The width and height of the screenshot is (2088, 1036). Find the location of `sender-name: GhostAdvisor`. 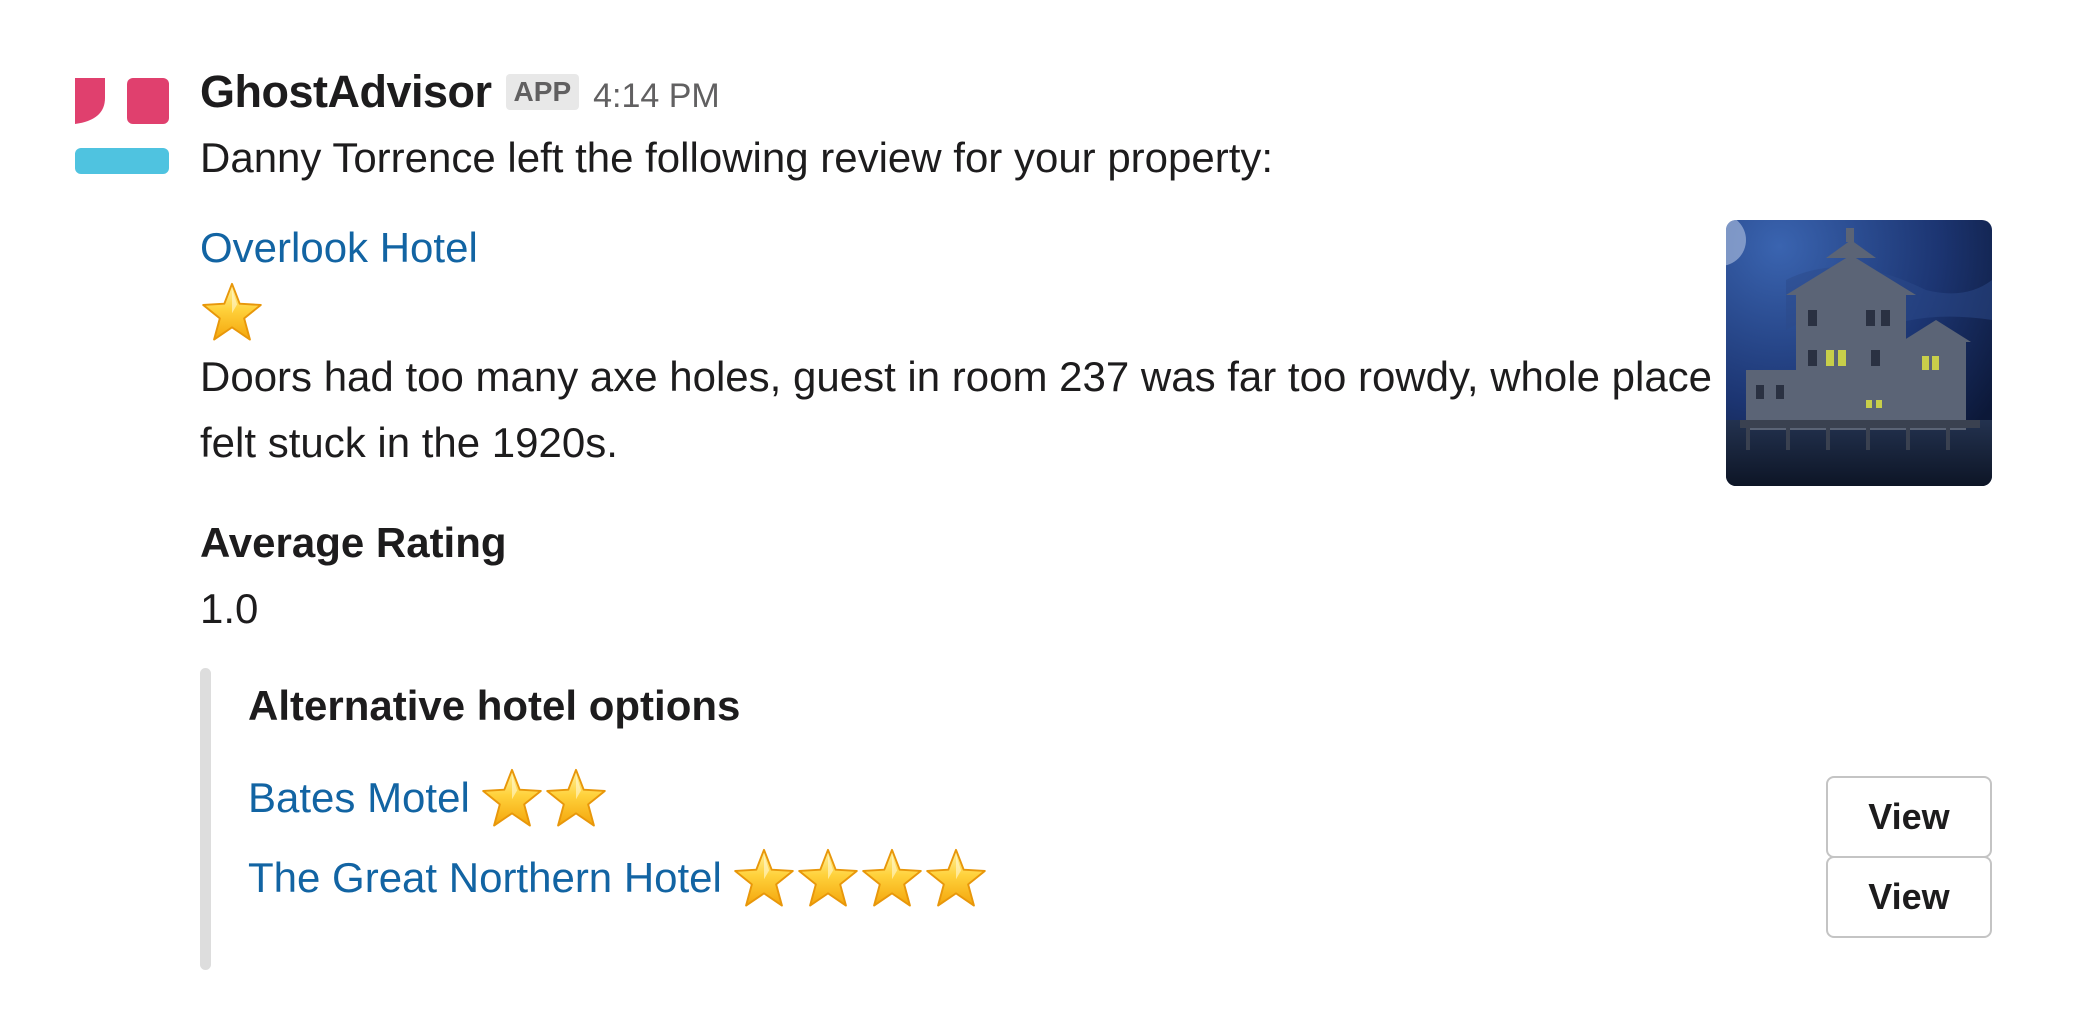

sender-name: GhostAdvisor is located at coordinates (346, 92).